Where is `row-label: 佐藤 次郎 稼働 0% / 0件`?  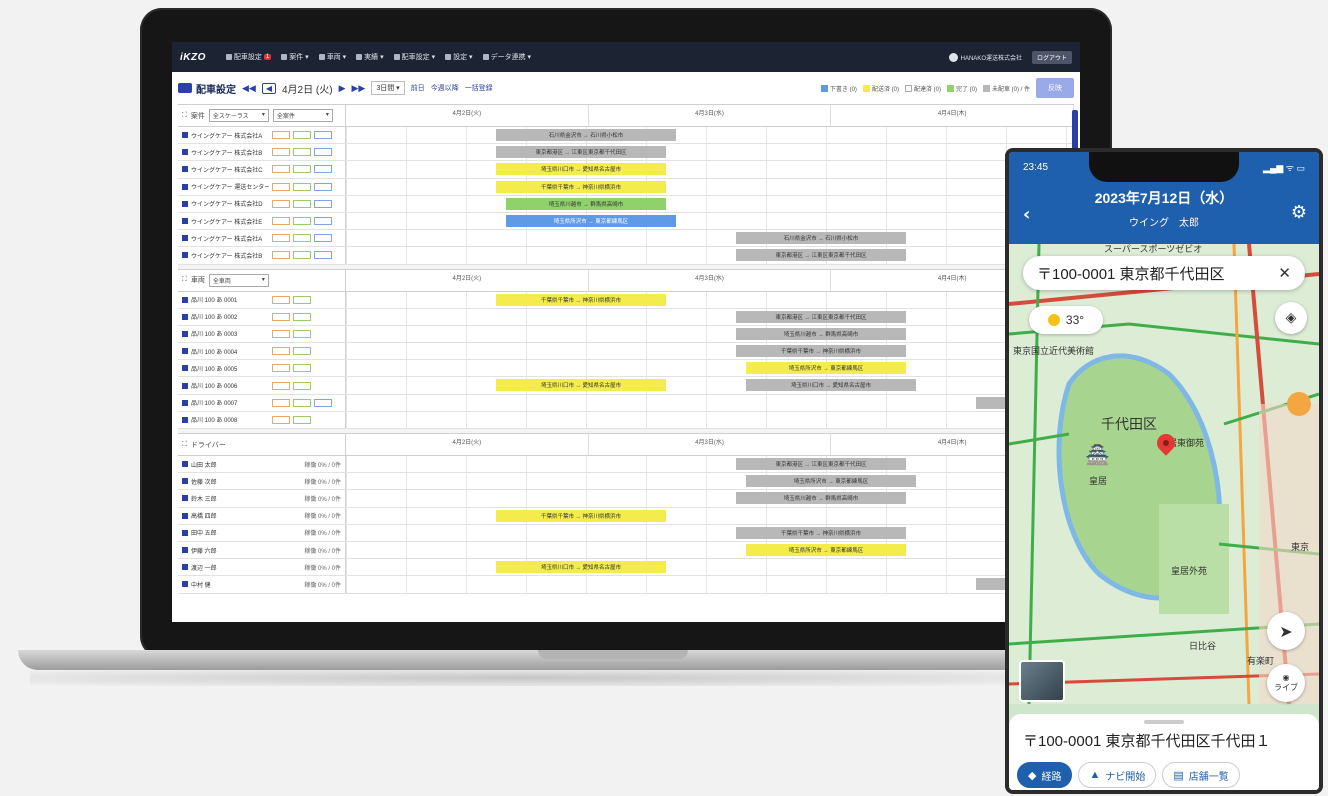
row-label: 佐藤 次郎 稼働 0% / 0件 is located at coordinates (262, 481).